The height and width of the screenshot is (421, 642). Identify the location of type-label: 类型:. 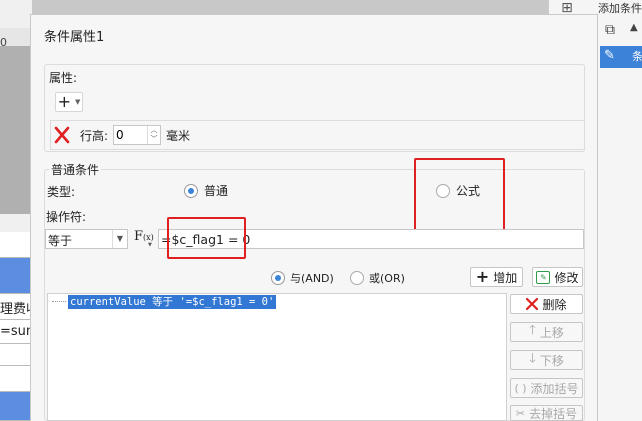
(61, 192).